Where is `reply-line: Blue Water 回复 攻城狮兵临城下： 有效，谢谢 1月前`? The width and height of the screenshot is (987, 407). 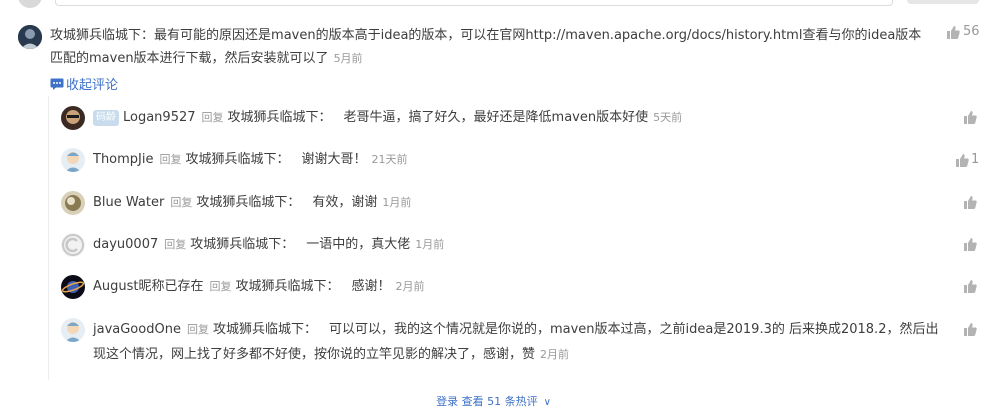
reply-line: Blue Water 回复 攻城狮兵临城下： 有效，谢谢 1月前 is located at coordinates (252, 203).